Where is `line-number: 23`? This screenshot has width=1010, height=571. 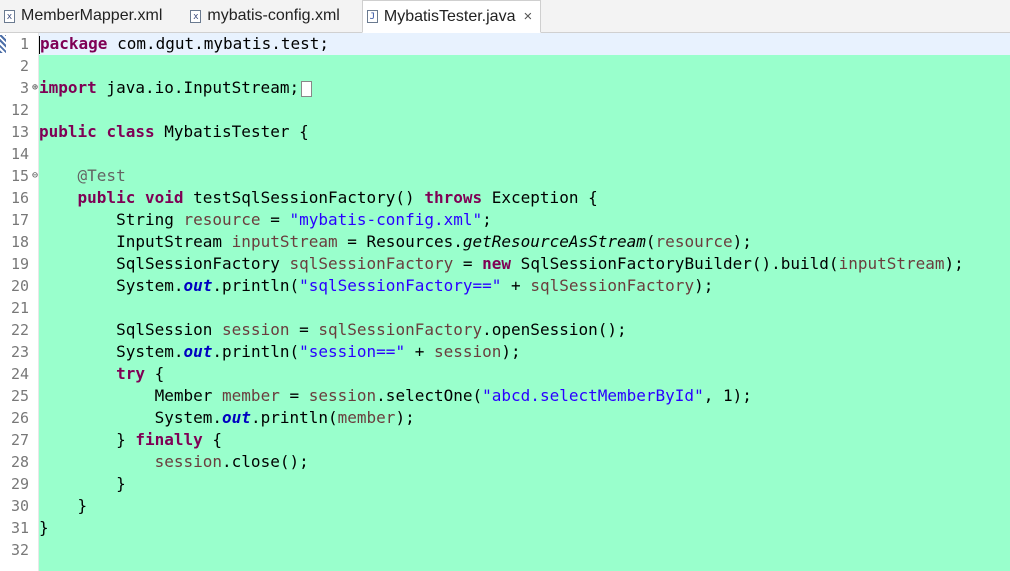 line-number: 23 is located at coordinates (19, 352).